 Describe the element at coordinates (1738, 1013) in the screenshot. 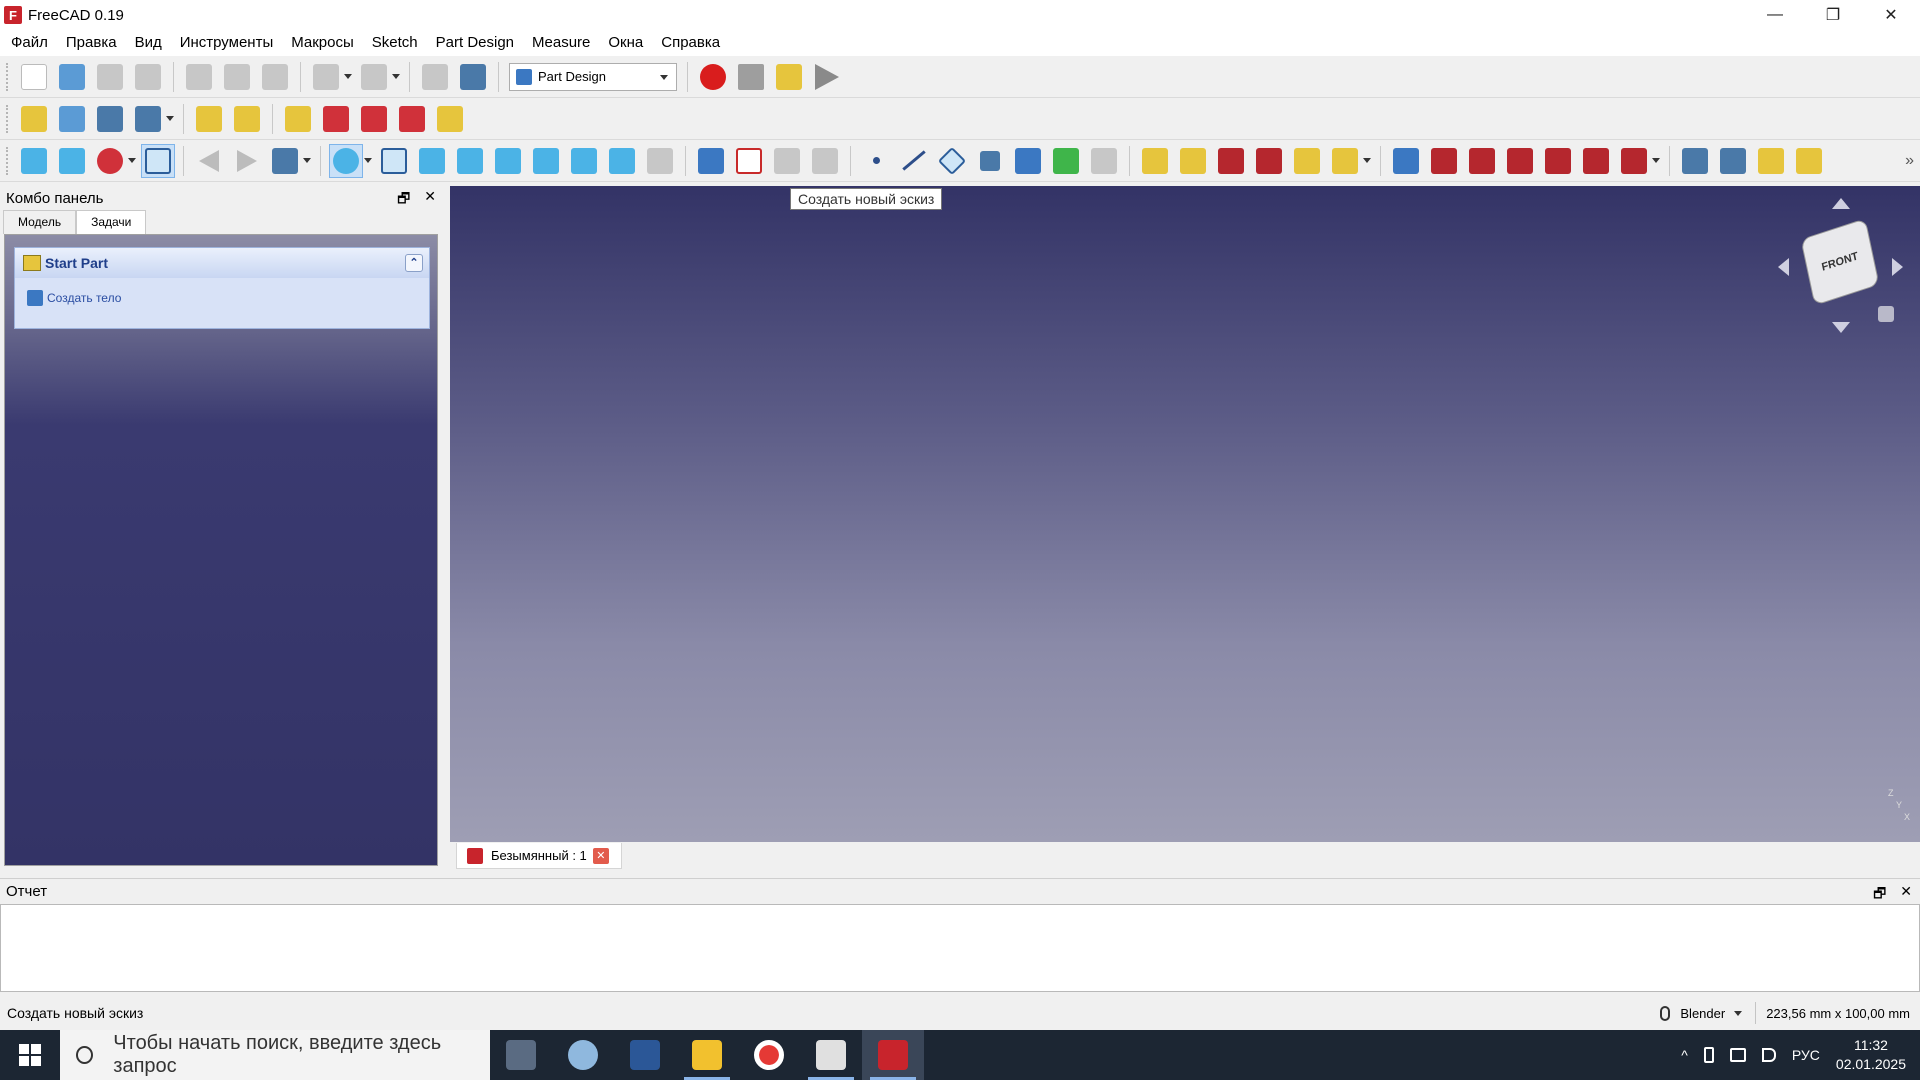

I see `chevron-down-icon` at that location.